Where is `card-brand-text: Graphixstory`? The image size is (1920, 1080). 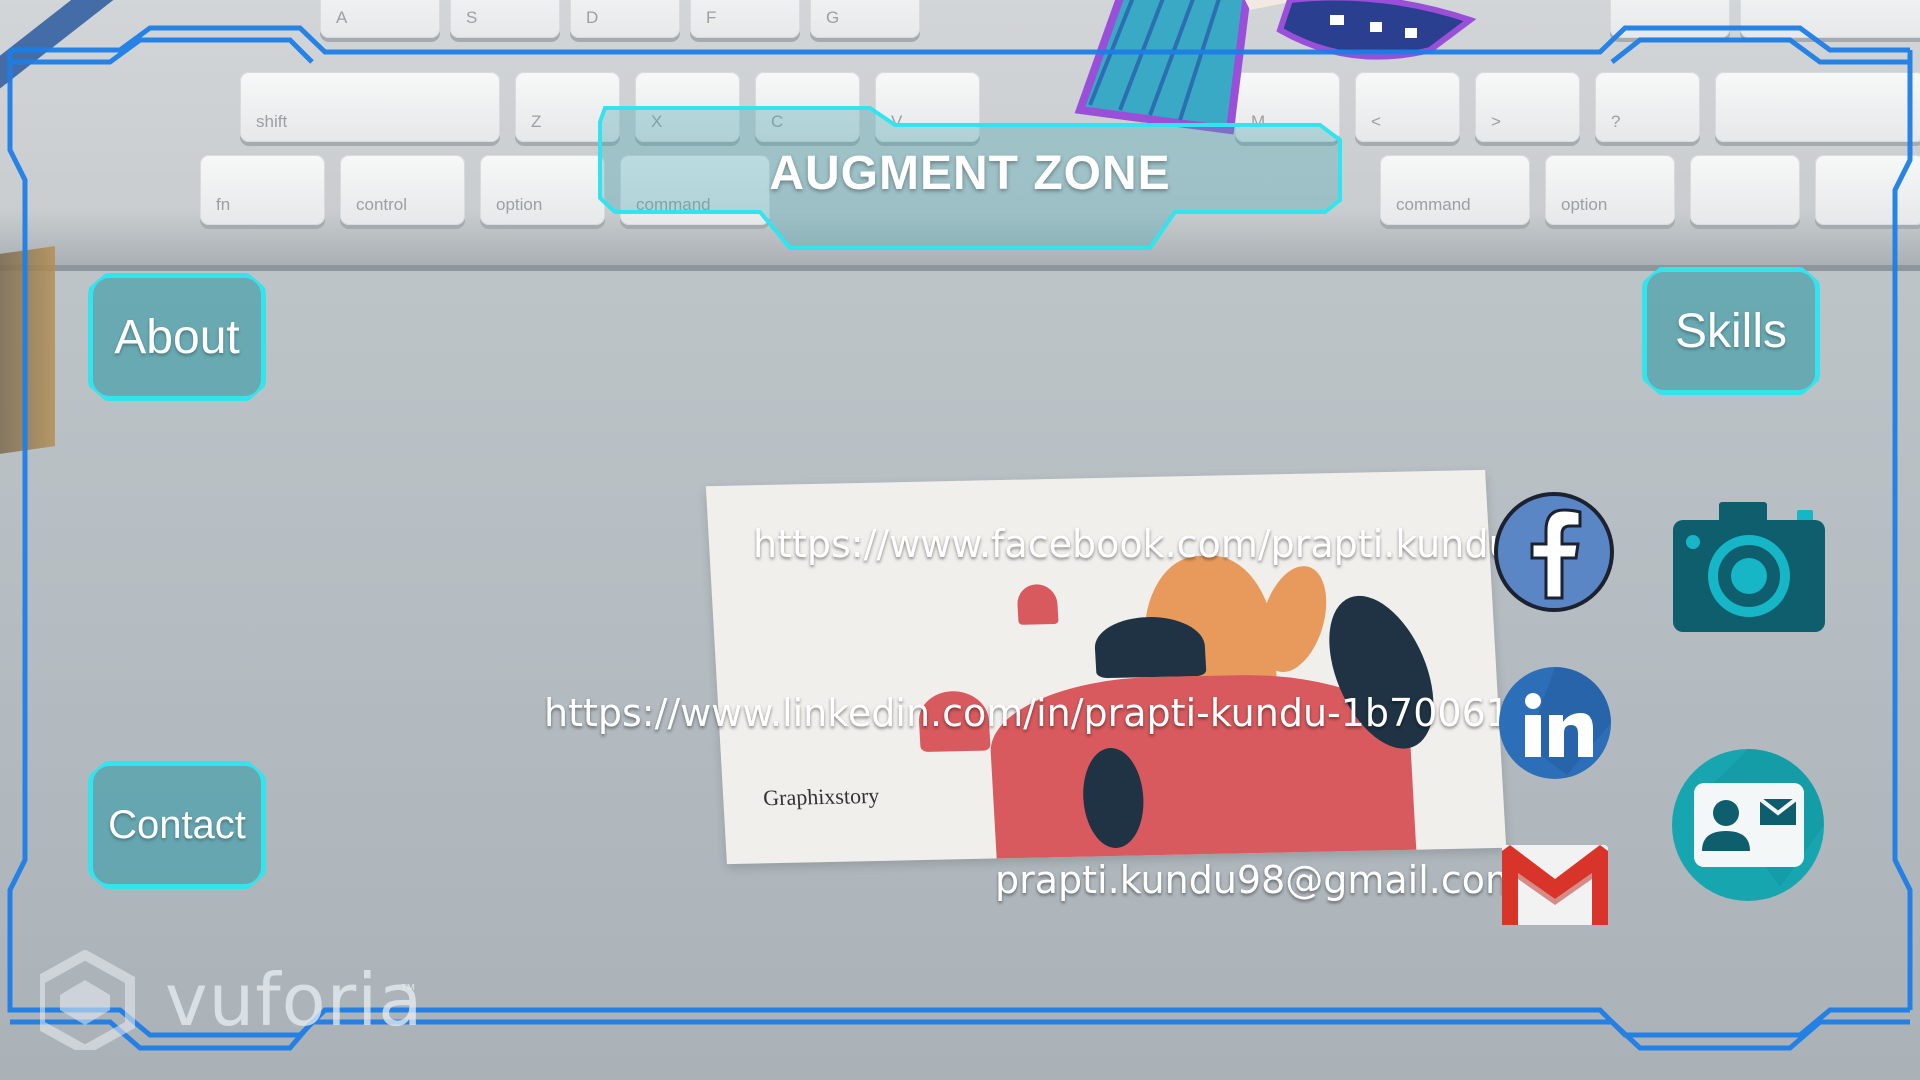
card-brand-text: Graphixstory is located at coordinates (821, 796).